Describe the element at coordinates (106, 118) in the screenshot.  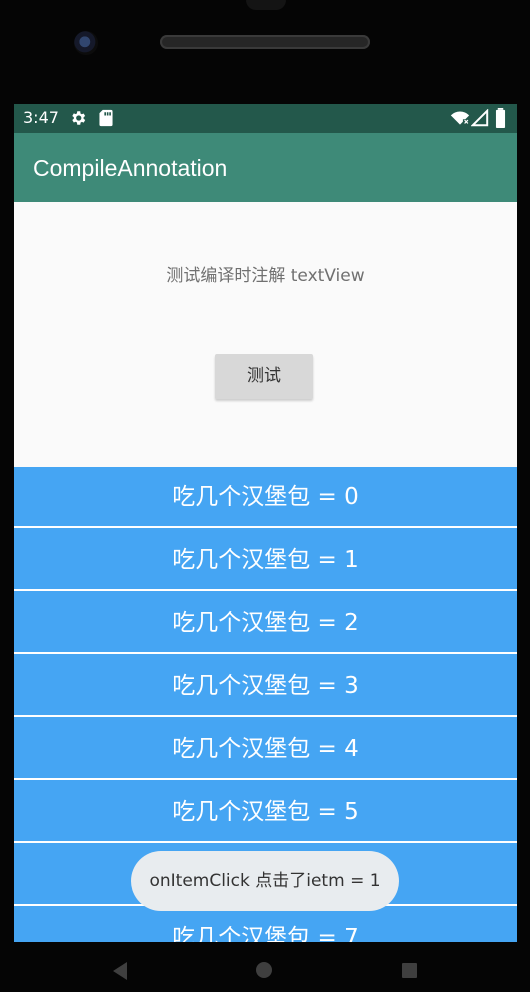
I see `sd-card-icon` at that location.